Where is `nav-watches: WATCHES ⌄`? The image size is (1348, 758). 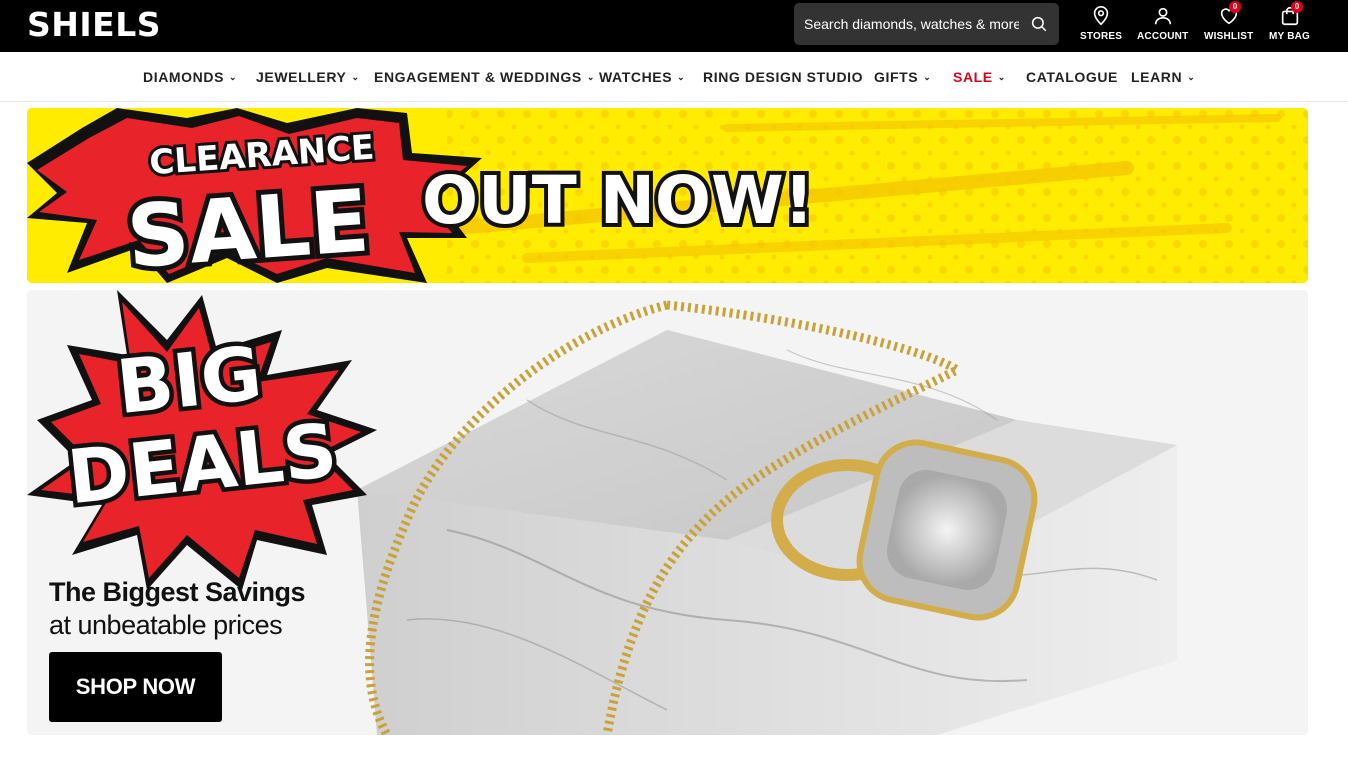
nav-watches: WATCHES ⌄ is located at coordinates (642, 77).